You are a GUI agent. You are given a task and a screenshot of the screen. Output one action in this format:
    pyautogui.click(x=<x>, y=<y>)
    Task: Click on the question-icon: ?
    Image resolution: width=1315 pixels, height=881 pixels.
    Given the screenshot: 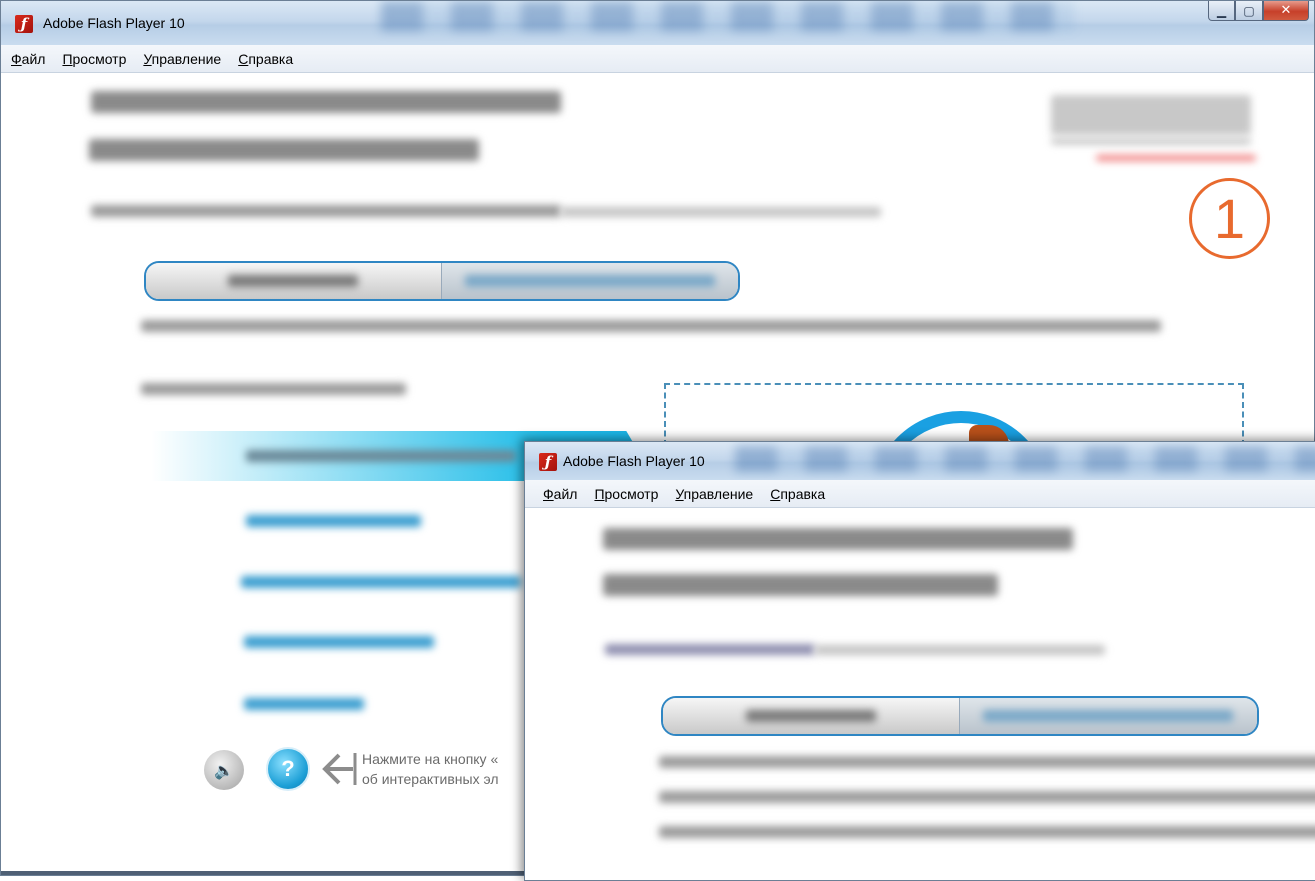 What is the action you would take?
    pyautogui.click(x=288, y=769)
    